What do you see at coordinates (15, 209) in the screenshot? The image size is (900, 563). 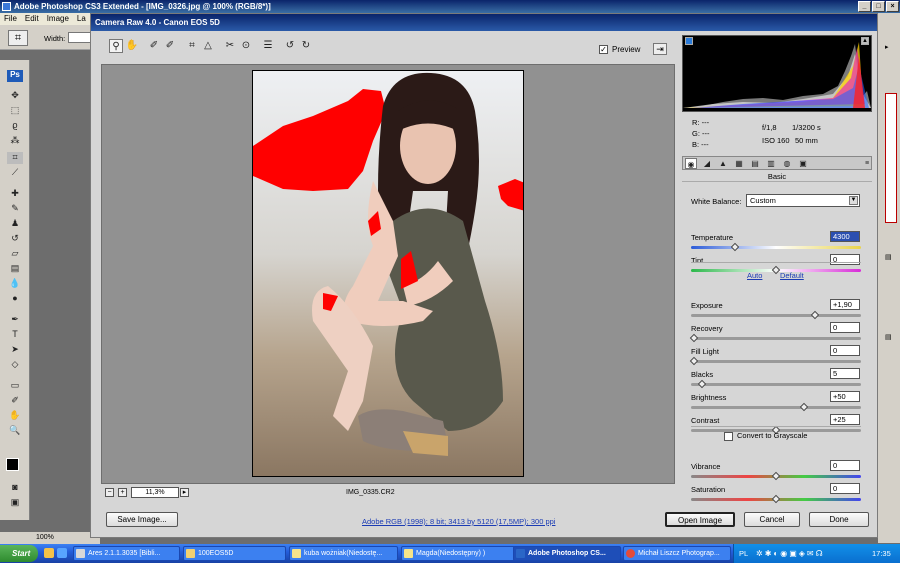 I see `brush-tool-icon: ✎` at bounding box center [15, 209].